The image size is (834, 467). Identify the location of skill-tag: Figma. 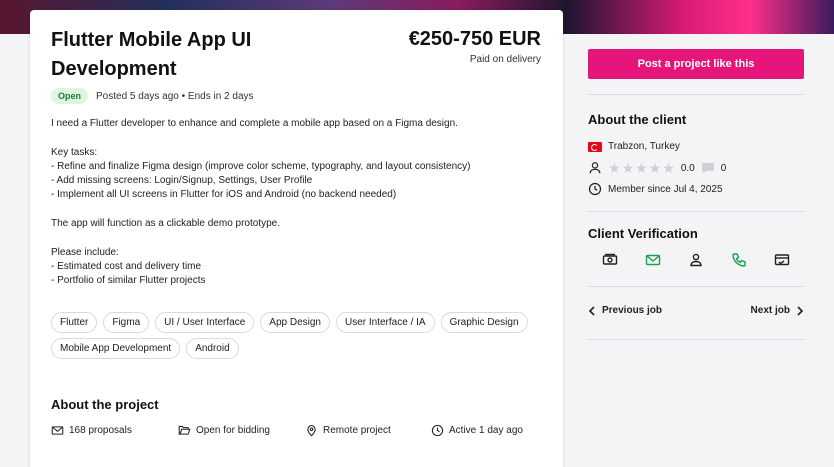
(126, 322).